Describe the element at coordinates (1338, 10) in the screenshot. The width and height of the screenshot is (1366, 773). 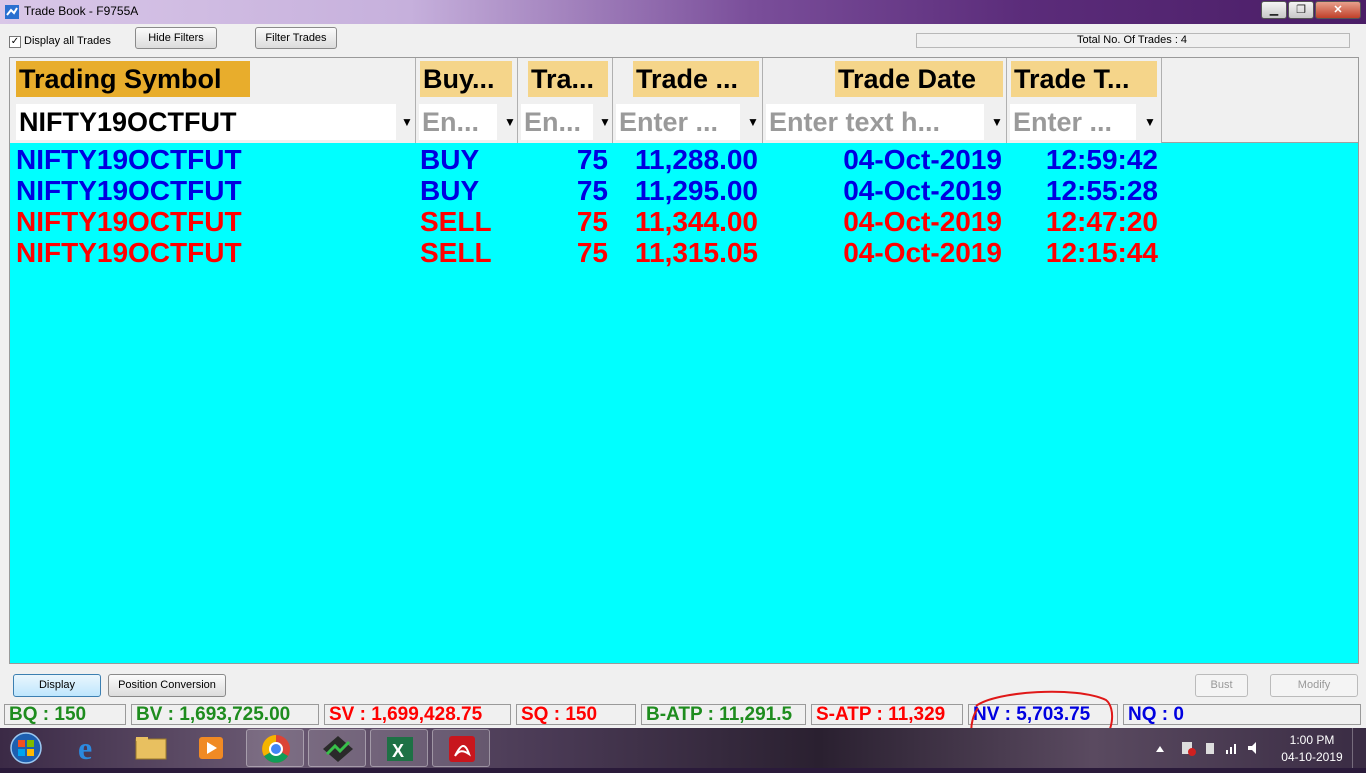
I see `close-button: ✕` at that location.